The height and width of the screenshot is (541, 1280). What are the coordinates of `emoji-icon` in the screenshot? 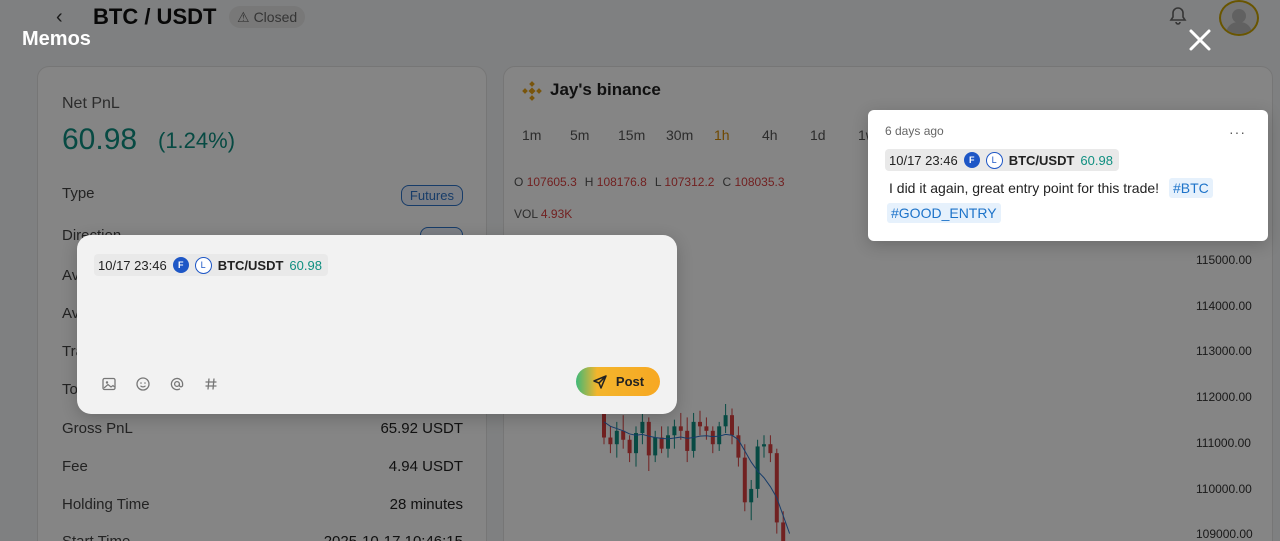 It's located at (143, 384).